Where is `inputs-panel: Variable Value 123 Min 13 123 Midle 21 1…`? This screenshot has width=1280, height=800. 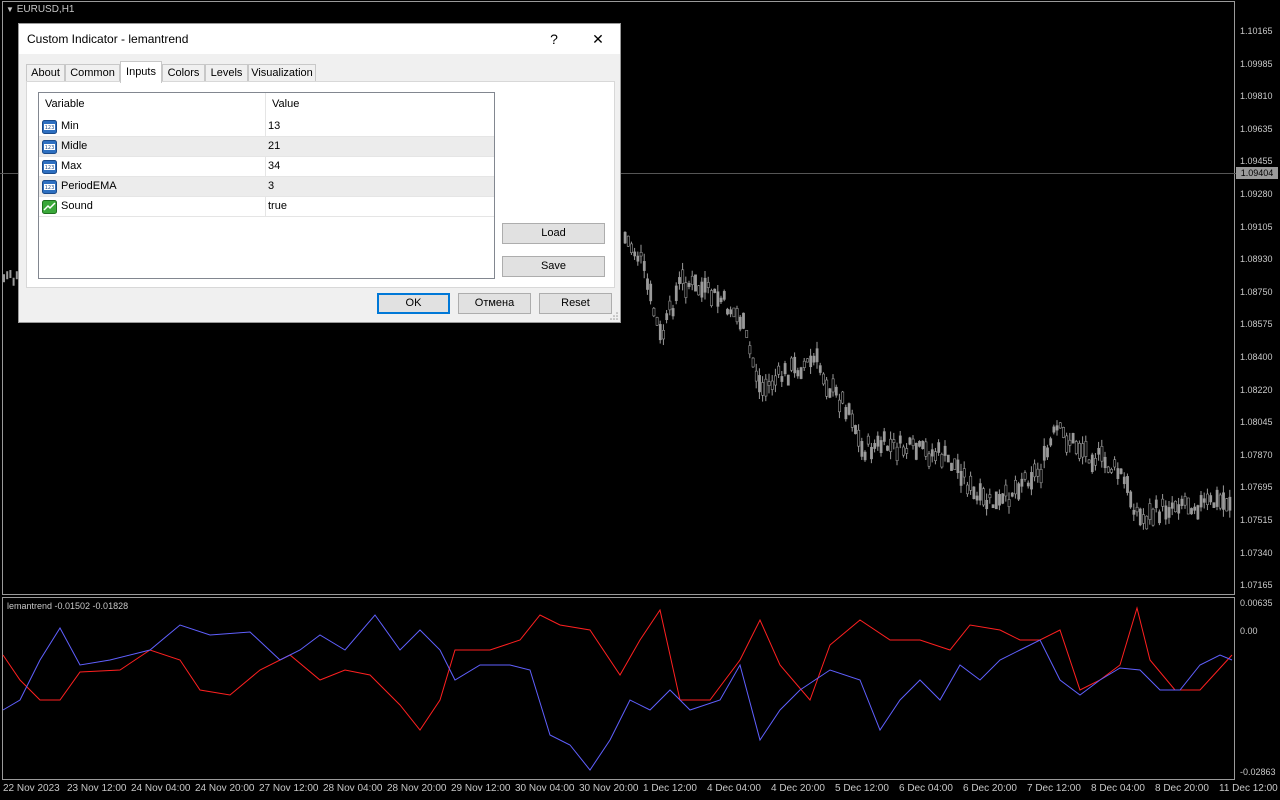
inputs-panel: Variable Value 123 Min 13 123 Midle 21 1… is located at coordinates (320, 184).